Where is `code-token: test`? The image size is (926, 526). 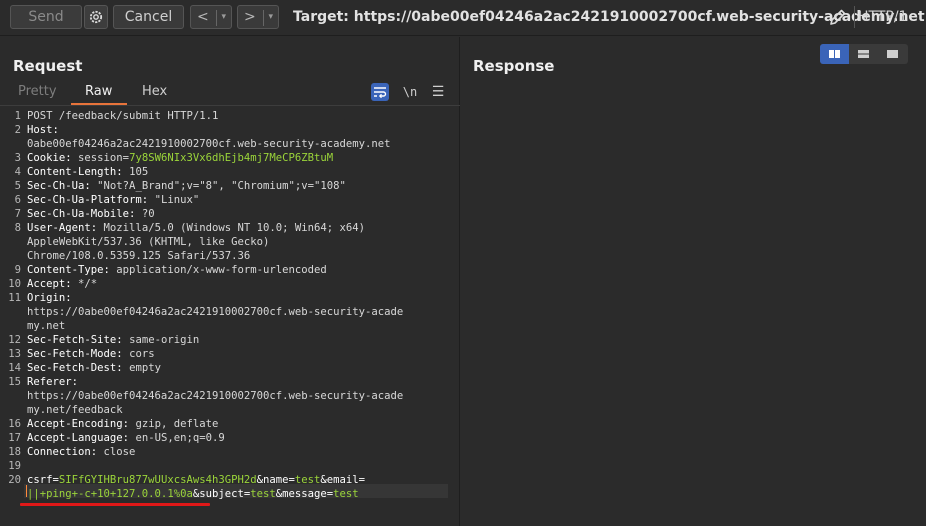 code-token: test is located at coordinates (307, 480).